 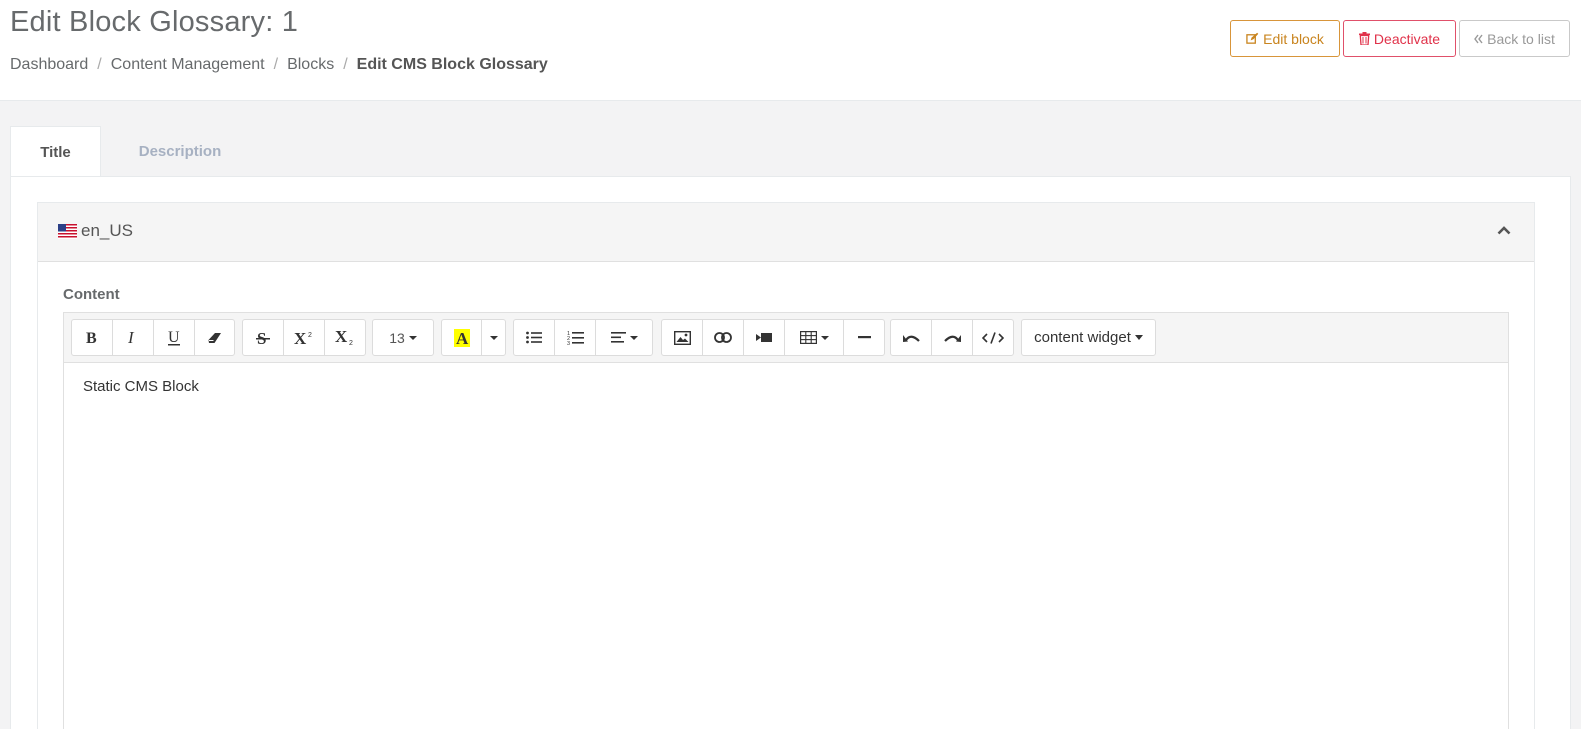 I want to click on eraser-icon, so click(x=214, y=337).